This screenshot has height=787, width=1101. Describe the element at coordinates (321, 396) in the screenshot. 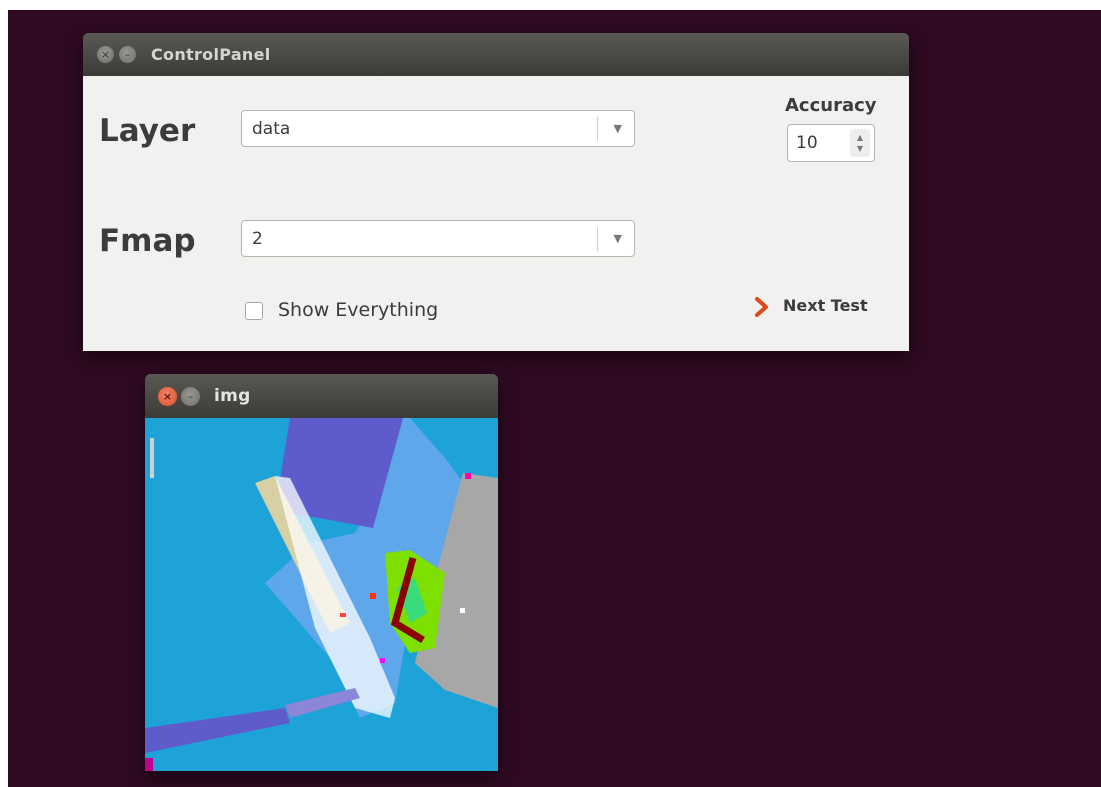

I see `img-titlebar: × – img` at that location.